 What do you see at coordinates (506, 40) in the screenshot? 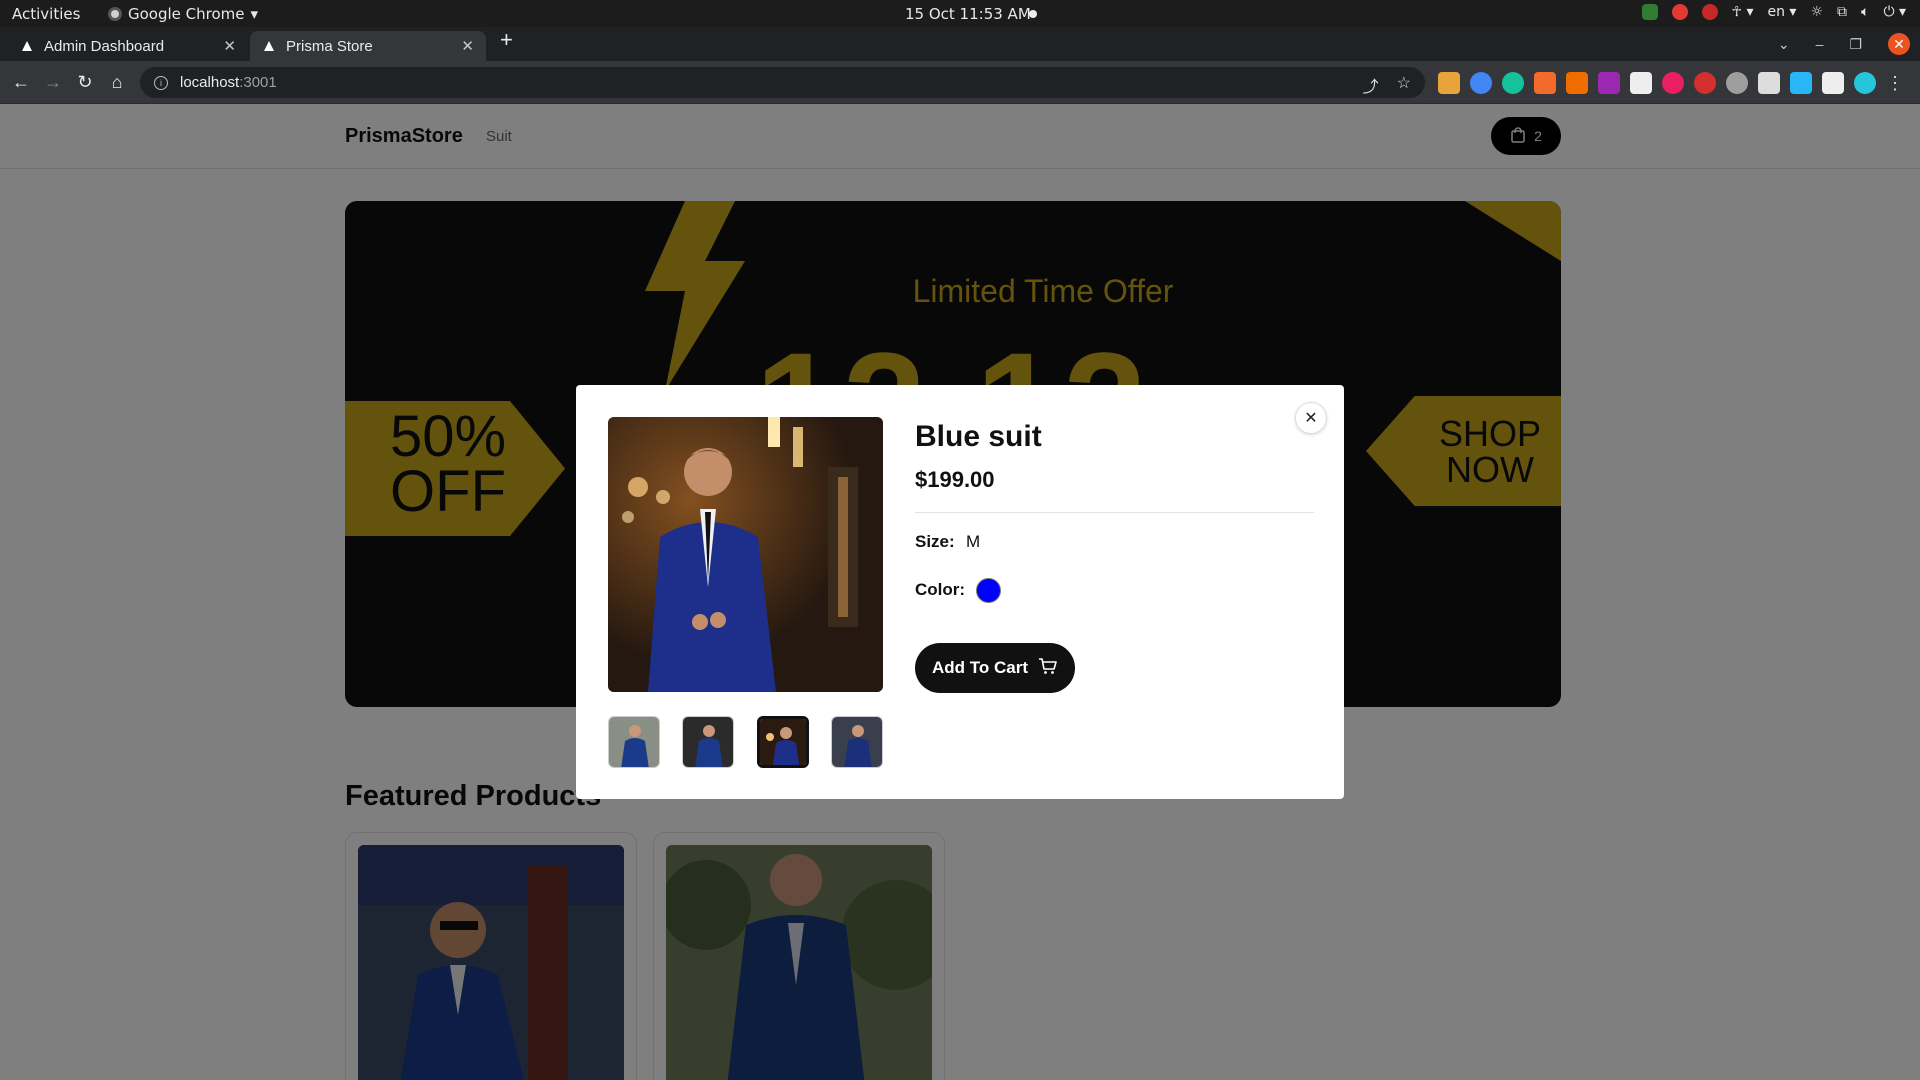
I see `new-tab-button: +` at bounding box center [506, 40].